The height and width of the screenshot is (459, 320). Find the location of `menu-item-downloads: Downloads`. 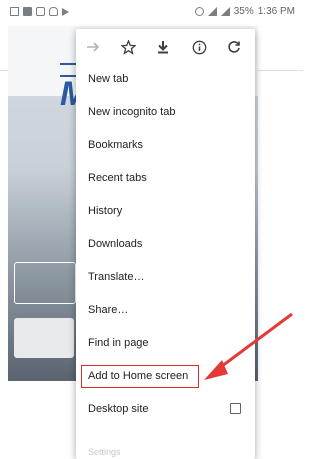

menu-item-downloads: Downloads is located at coordinates (165, 244).